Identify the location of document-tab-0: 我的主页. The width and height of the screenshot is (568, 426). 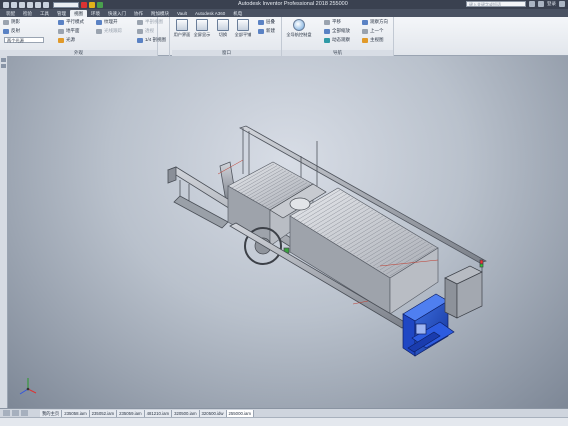
(51, 413).